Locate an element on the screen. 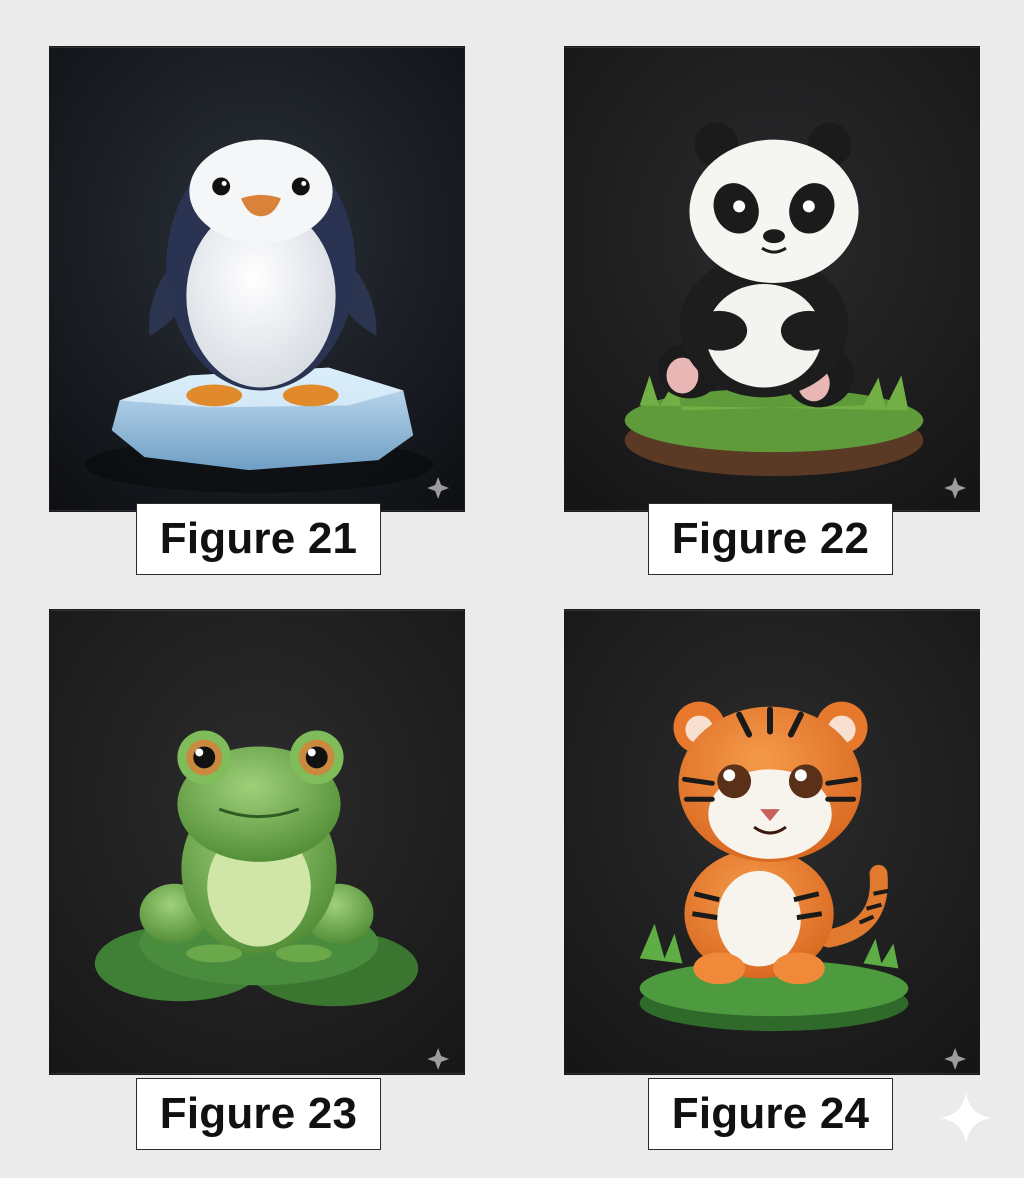  figure-24-caption: Figure 24 is located at coordinates (770, 1114).